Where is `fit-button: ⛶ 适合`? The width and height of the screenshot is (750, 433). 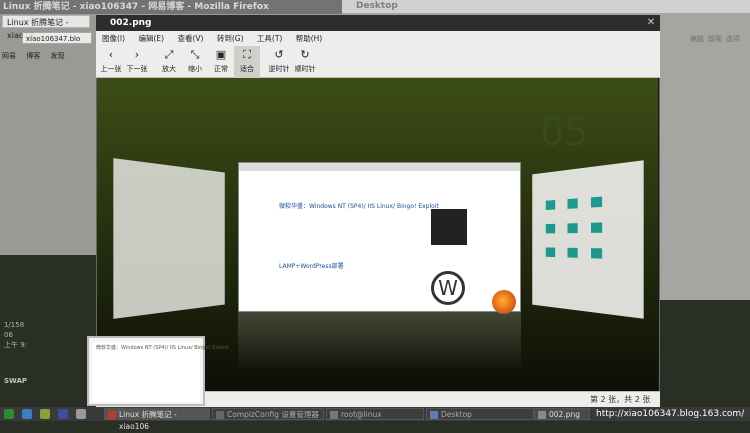
fit-button: ⛶ 适合 is located at coordinates (247, 62).